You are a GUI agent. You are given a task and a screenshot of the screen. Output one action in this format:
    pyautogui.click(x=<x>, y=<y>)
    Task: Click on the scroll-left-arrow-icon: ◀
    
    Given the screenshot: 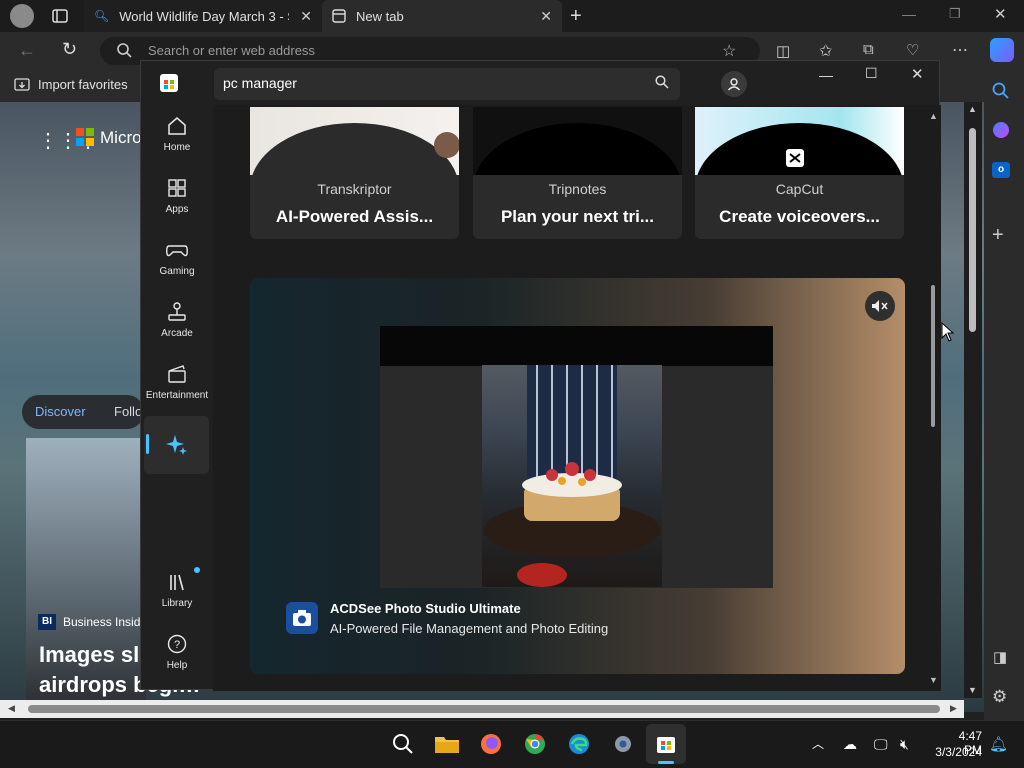 What is the action you would take?
    pyautogui.click(x=11, y=708)
    